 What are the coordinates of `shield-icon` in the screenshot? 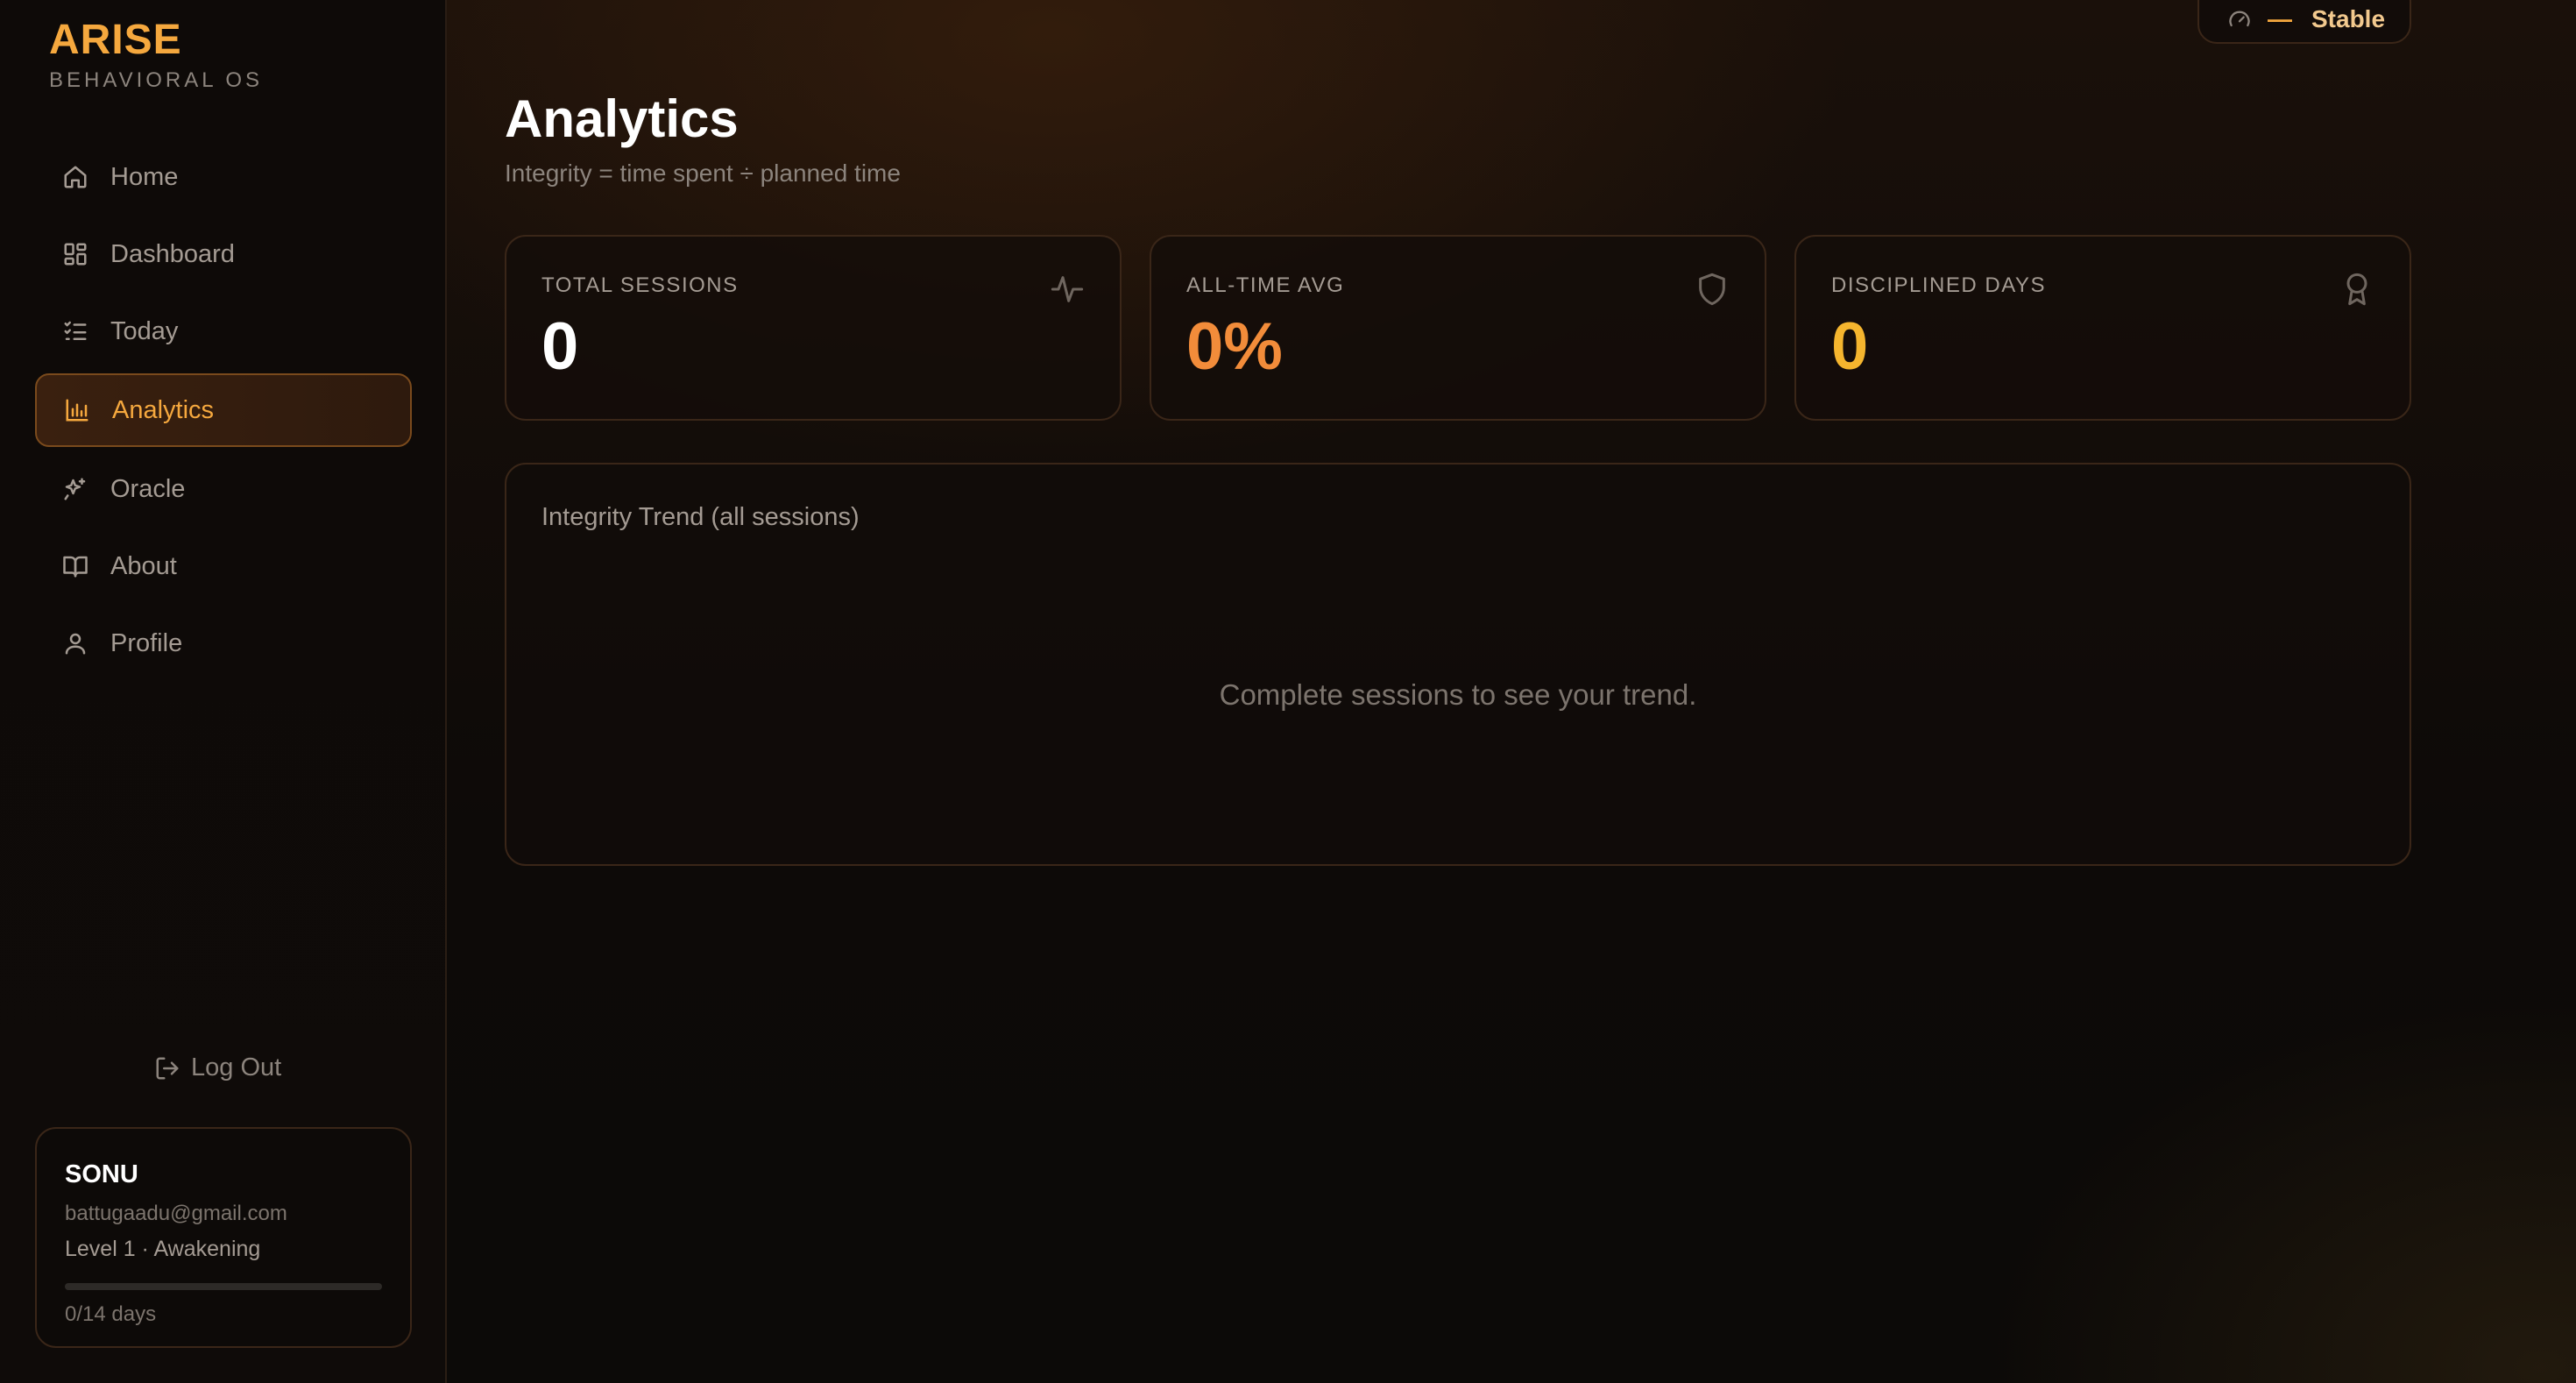 It's located at (1712, 289).